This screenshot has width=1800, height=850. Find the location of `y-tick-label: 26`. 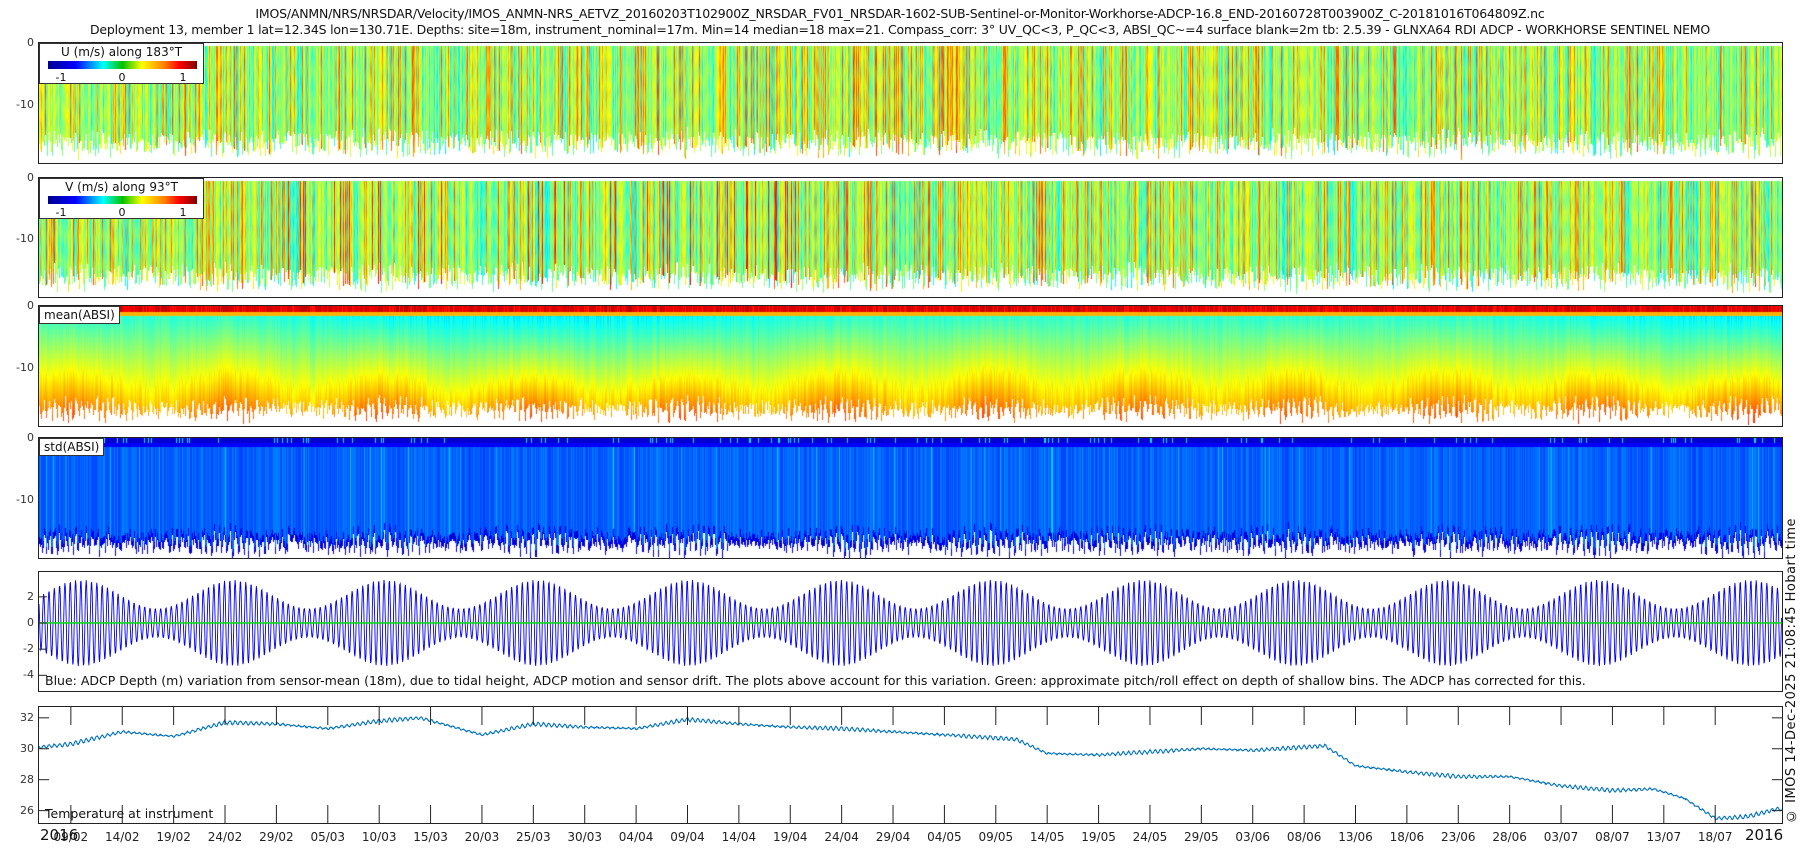

y-tick-label: 26 is located at coordinates (27, 810).